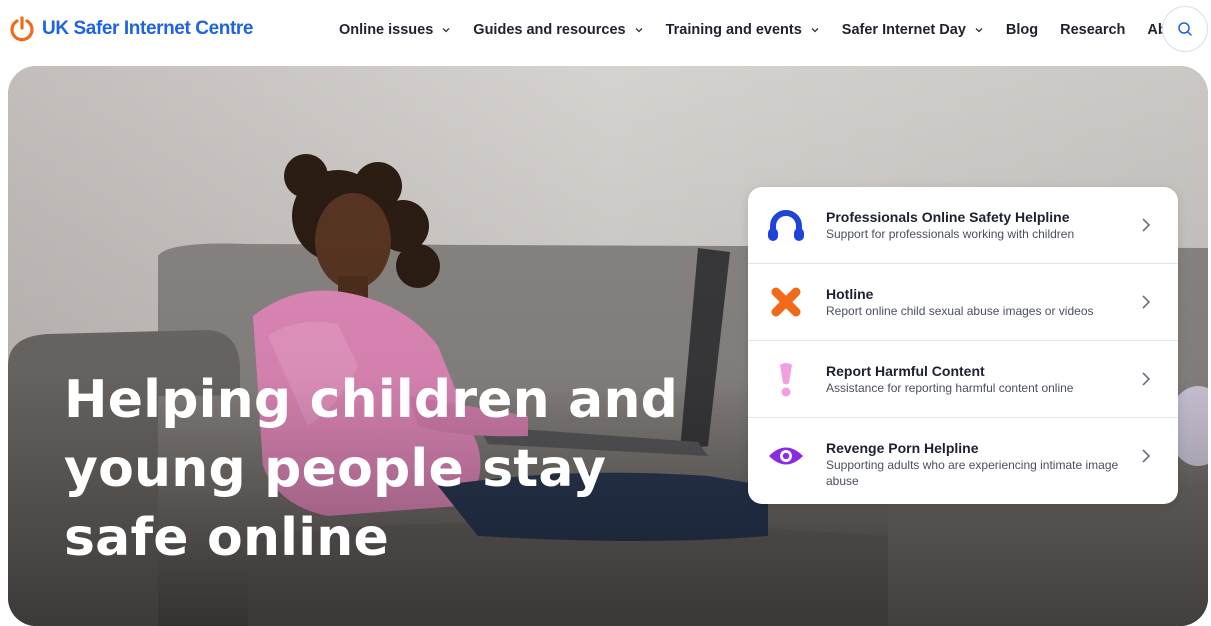 This screenshot has width=1211, height=626. I want to click on nav-safer-internet-day: Safer Internet Day, so click(913, 30).